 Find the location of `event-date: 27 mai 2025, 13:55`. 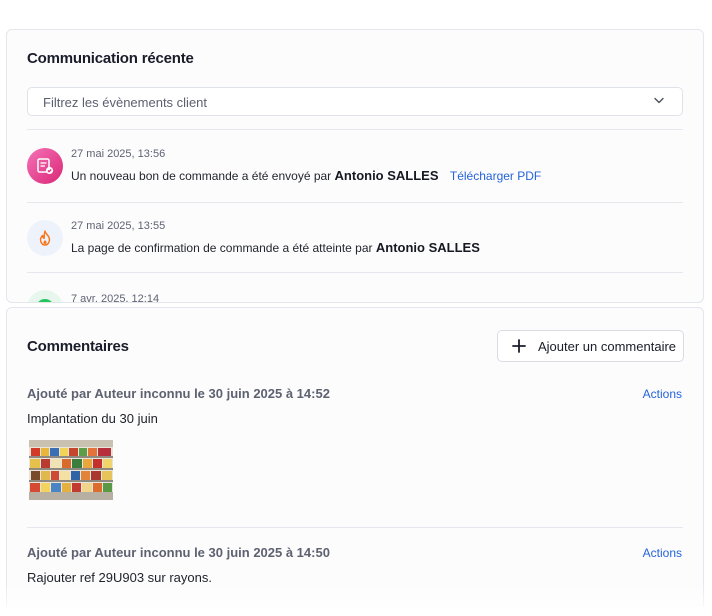

event-date: 27 mai 2025, 13:55 is located at coordinates (118, 226).